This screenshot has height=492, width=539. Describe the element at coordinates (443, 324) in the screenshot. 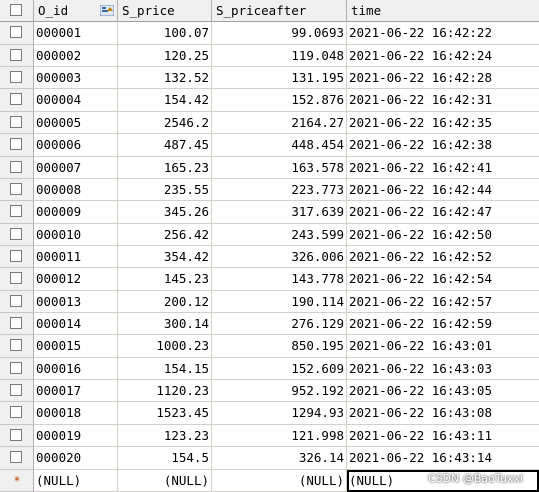

I see `cell-time: 2021-06-22 16:42:59` at that location.